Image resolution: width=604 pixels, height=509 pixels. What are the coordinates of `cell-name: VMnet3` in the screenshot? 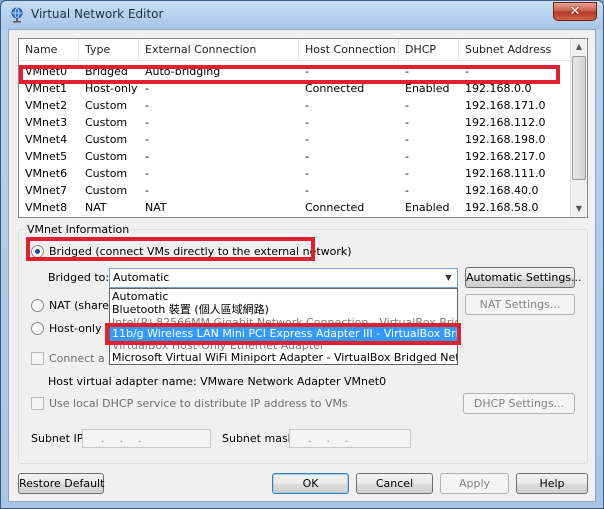 It's located at (46, 122).